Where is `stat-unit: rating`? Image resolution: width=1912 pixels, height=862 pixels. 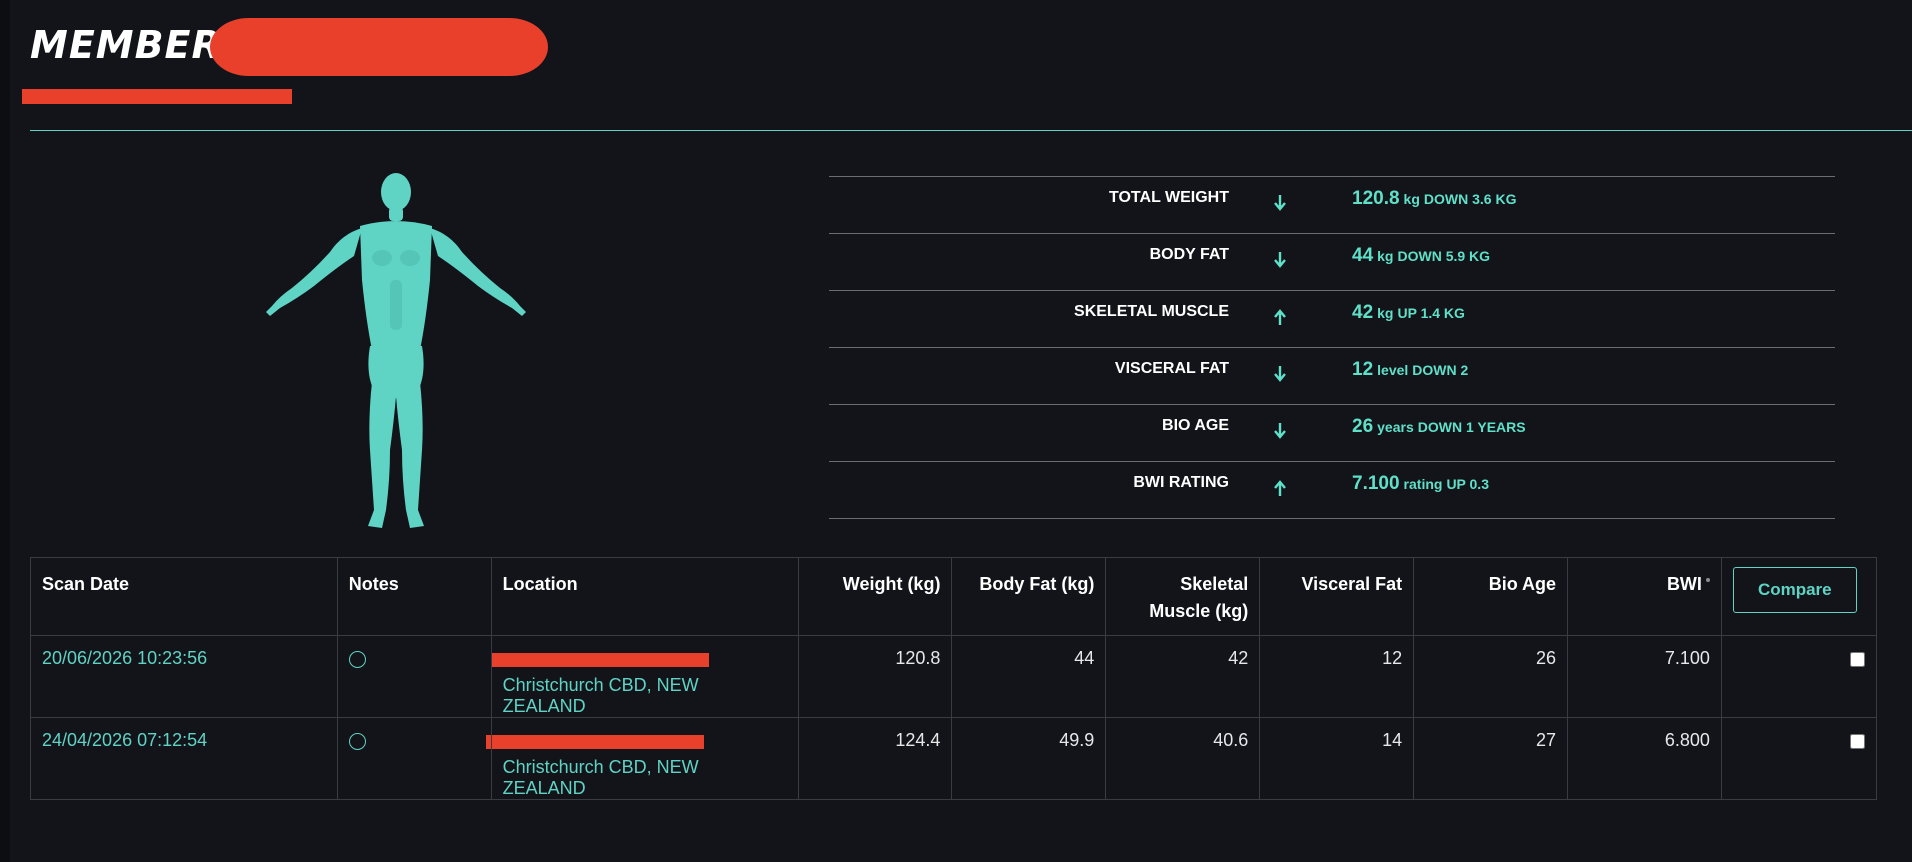
stat-unit: rating is located at coordinates (1423, 484).